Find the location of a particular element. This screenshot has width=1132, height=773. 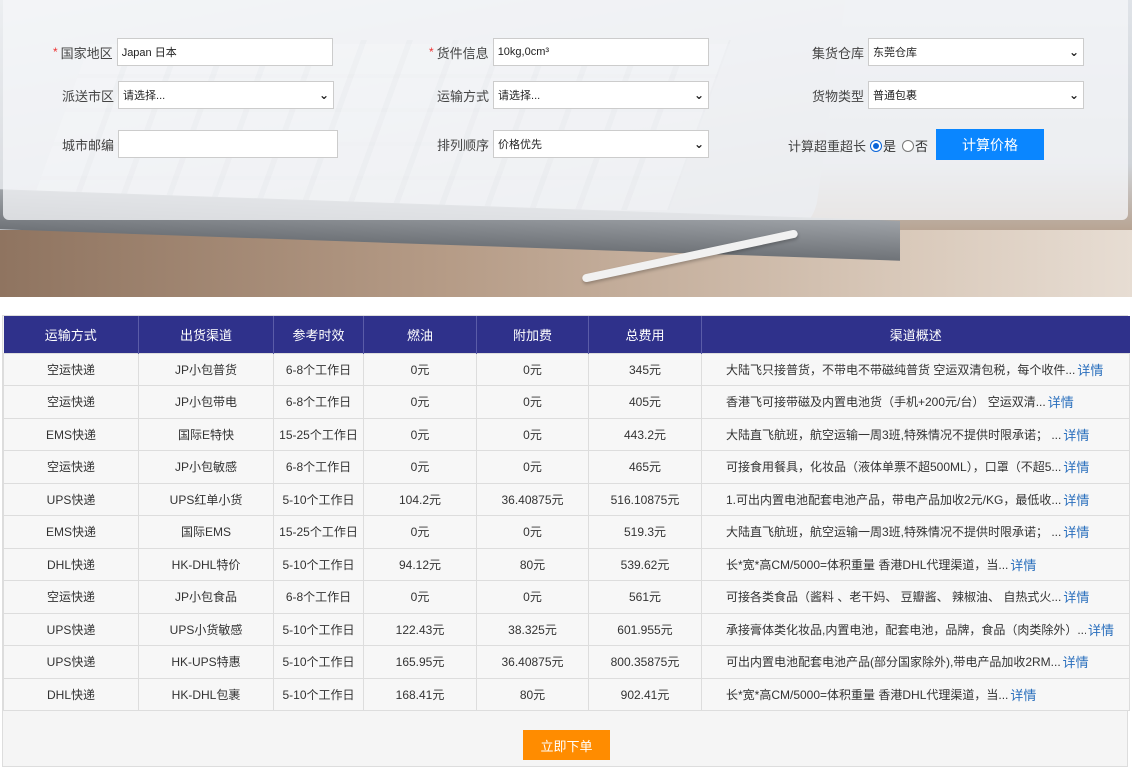

surcharge-cell: 80元 is located at coordinates (532, 564).